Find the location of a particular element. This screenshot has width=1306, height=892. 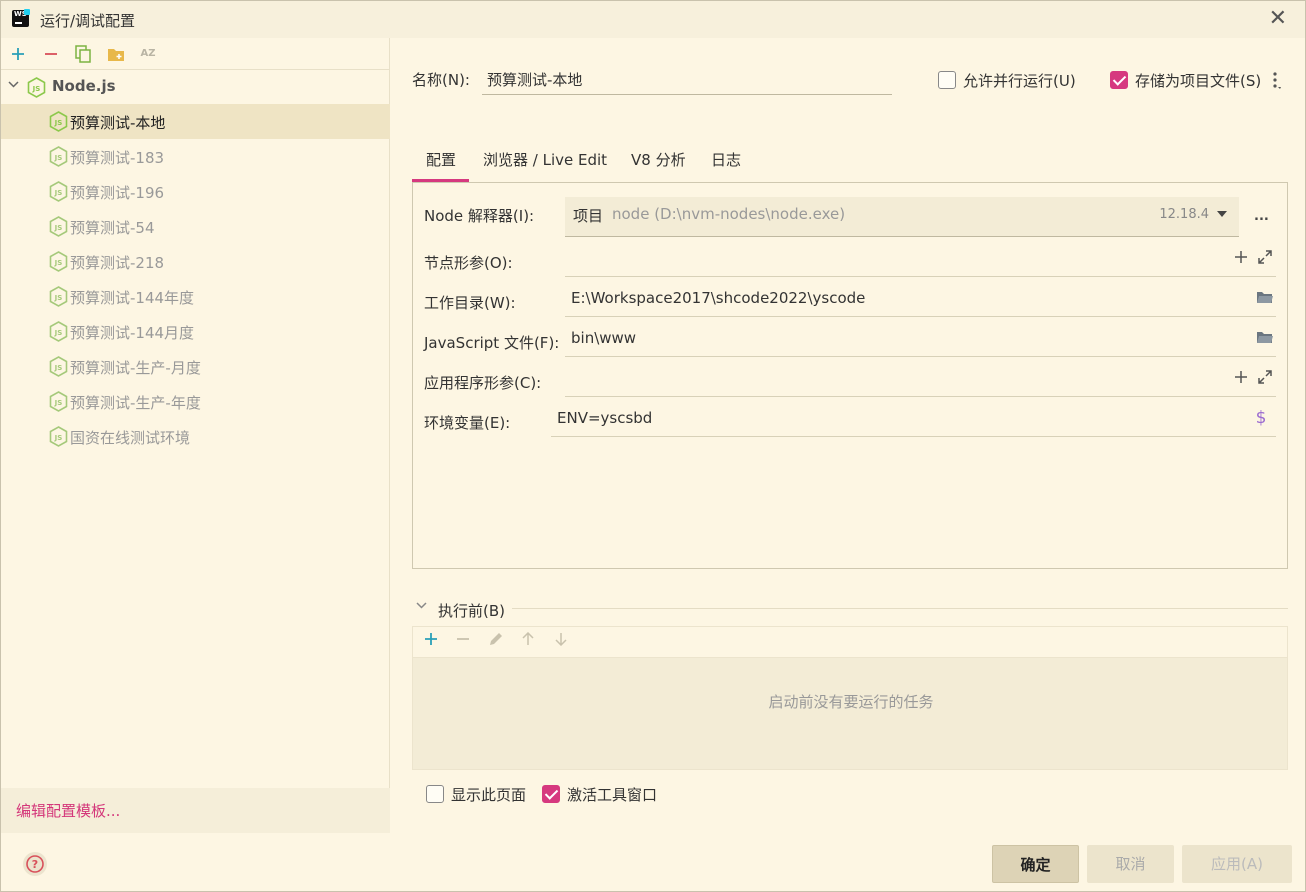

store-as-project-file-label: 存储为项目文件(S) is located at coordinates (1198, 81).